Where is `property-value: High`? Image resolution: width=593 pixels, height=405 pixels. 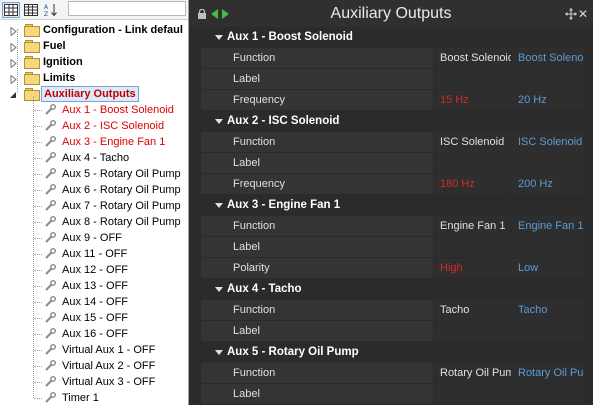
property-value: High is located at coordinates (472, 268).